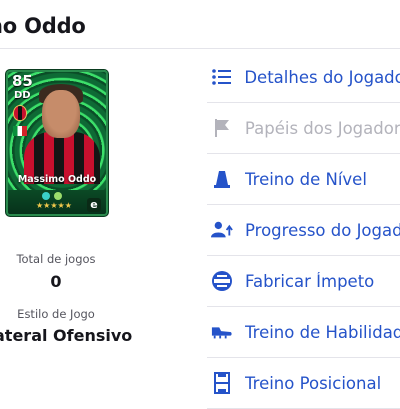  I want to click on menu-item-label: Papéis dos Jogador, so click(322, 128).